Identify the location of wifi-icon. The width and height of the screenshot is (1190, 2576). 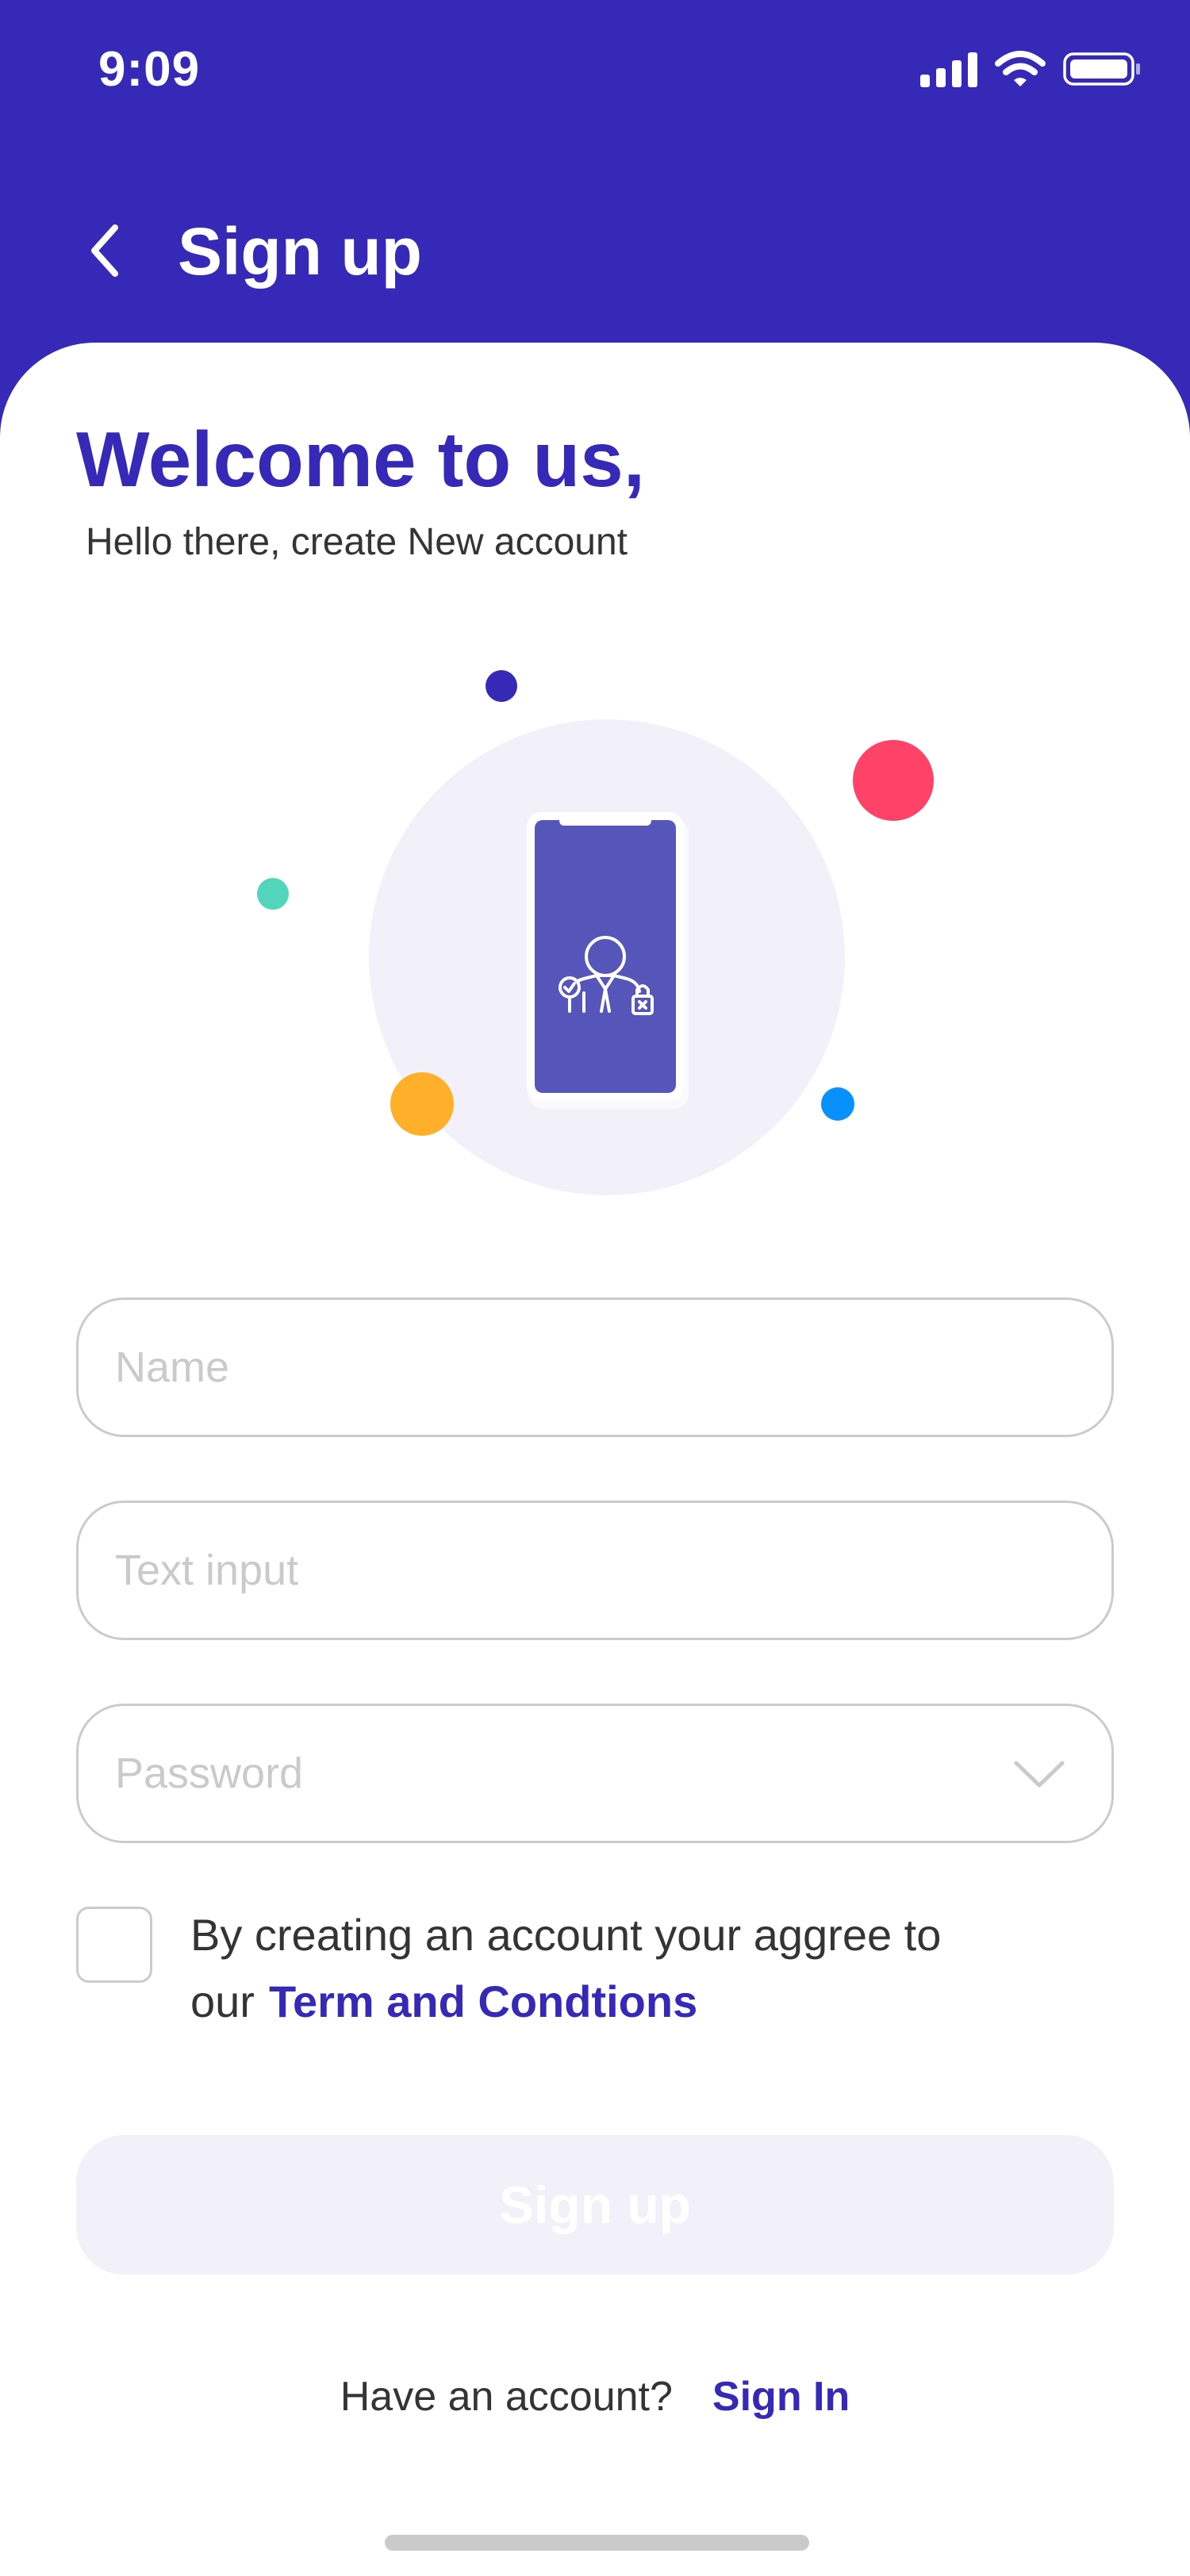
(1020, 69).